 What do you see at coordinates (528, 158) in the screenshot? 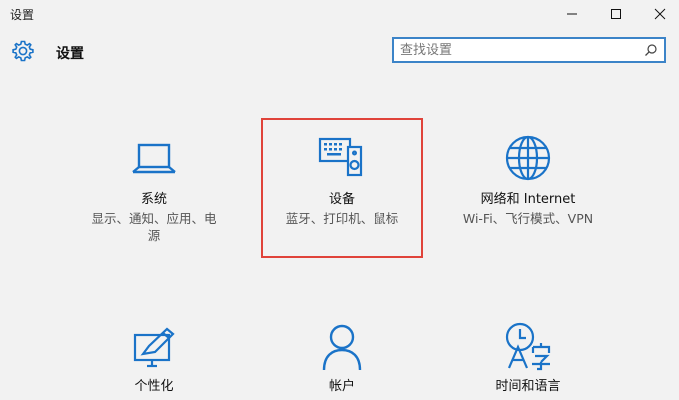
I see `globe-icon` at bounding box center [528, 158].